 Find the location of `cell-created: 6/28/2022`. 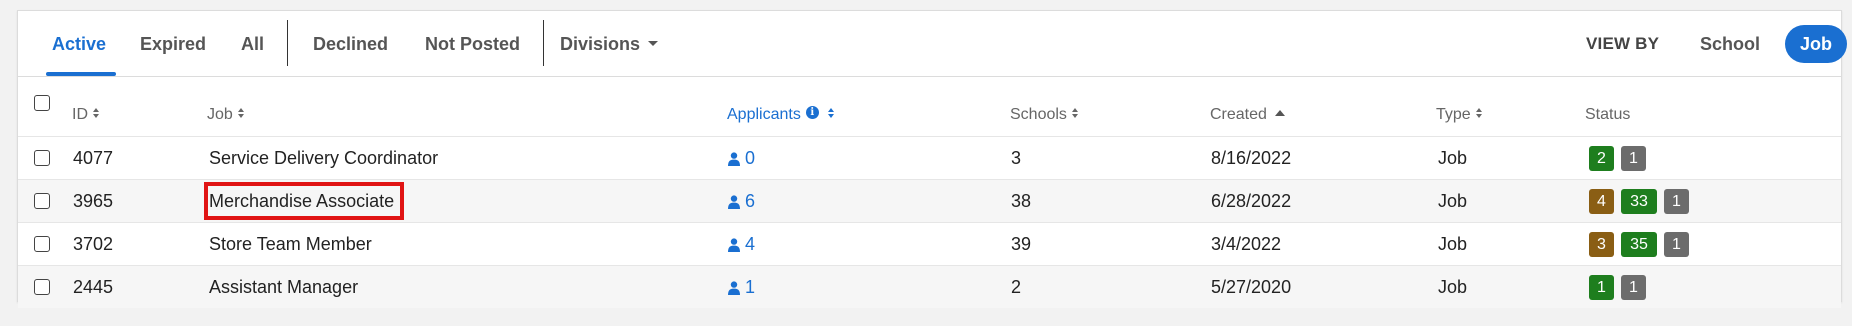

cell-created: 6/28/2022 is located at coordinates (1251, 201).